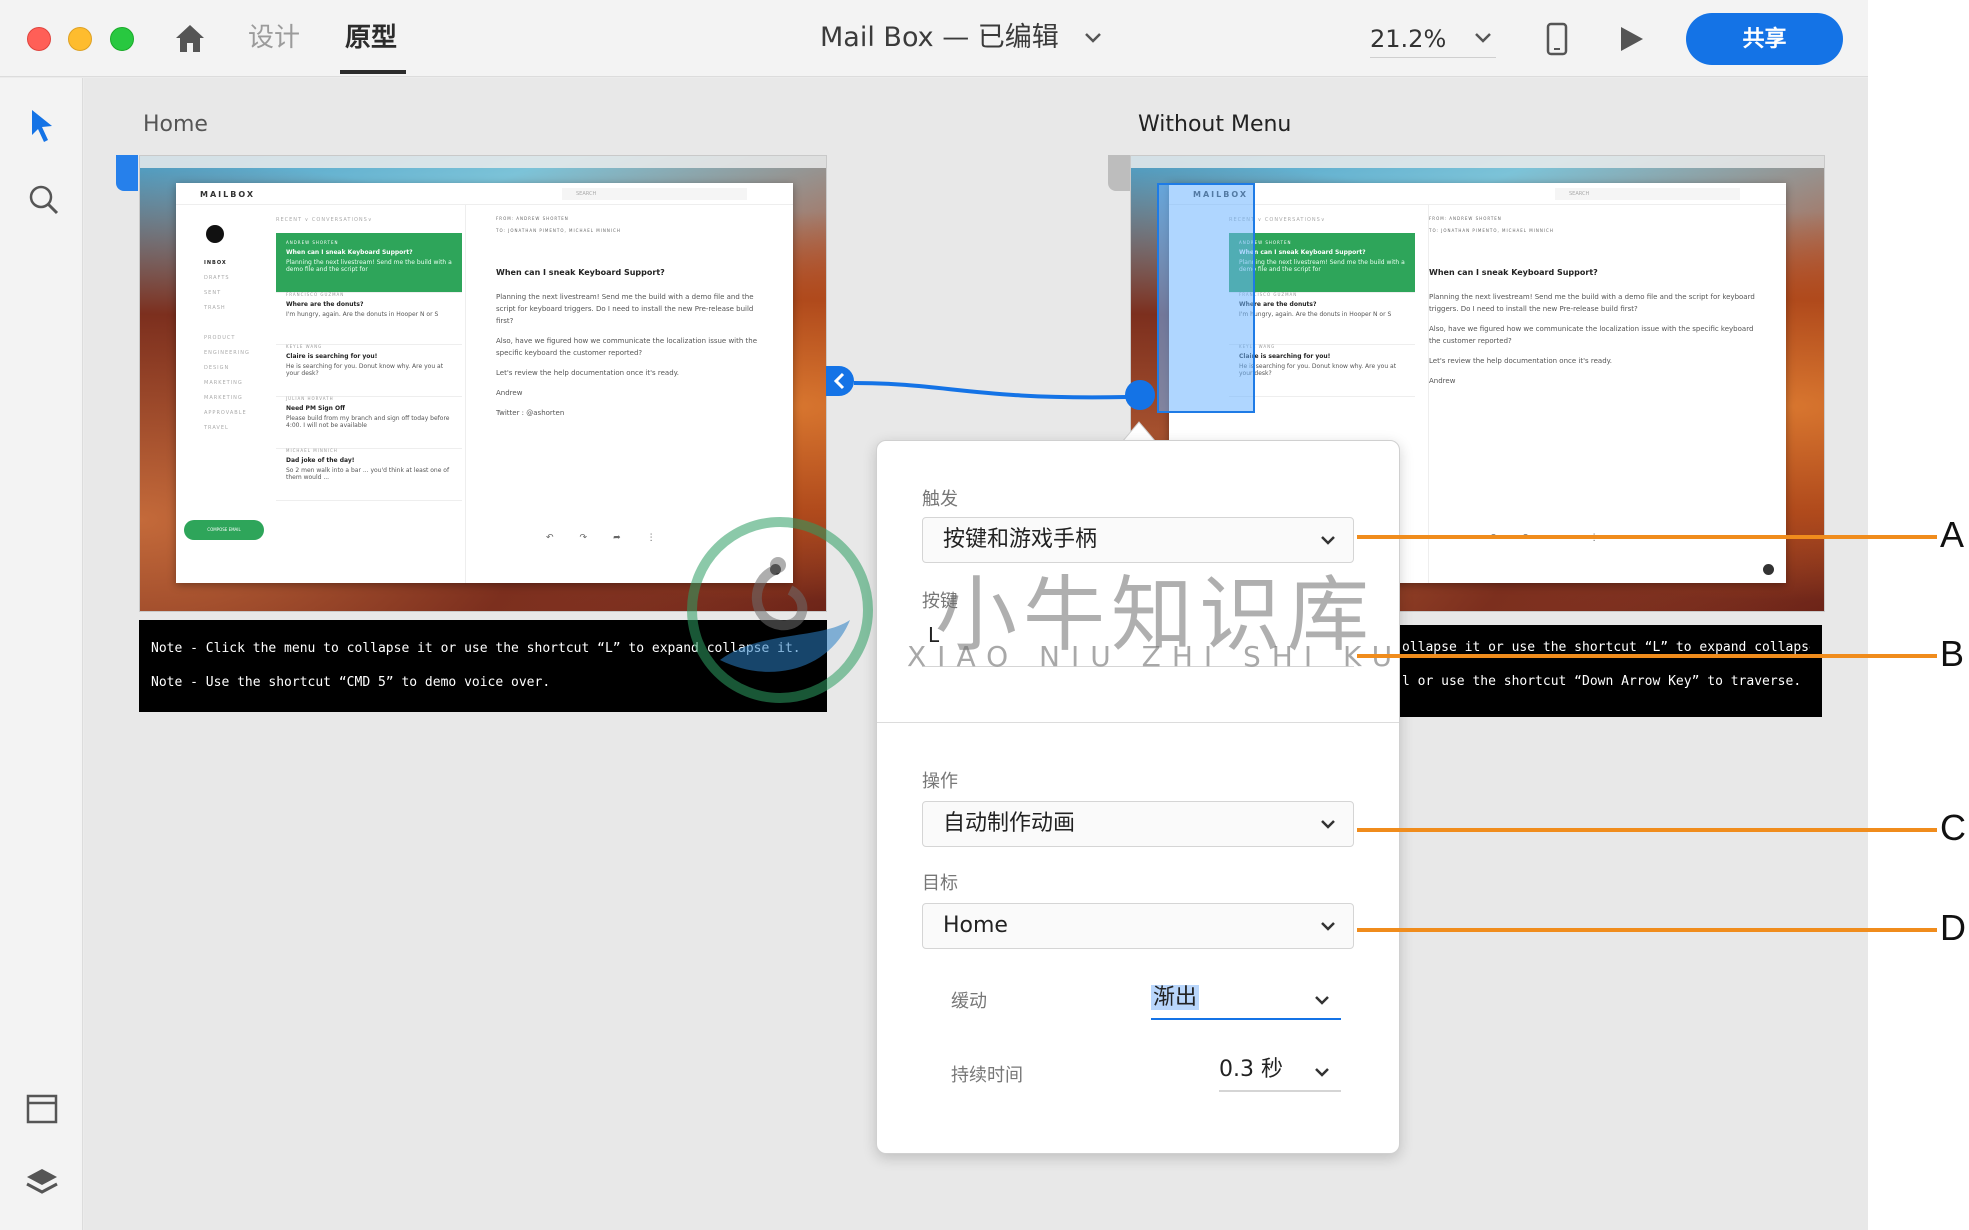 The width and height of the screenshot is (1969, 1230). I want to click on duration-label: 持续时间, so click(987, 1075).